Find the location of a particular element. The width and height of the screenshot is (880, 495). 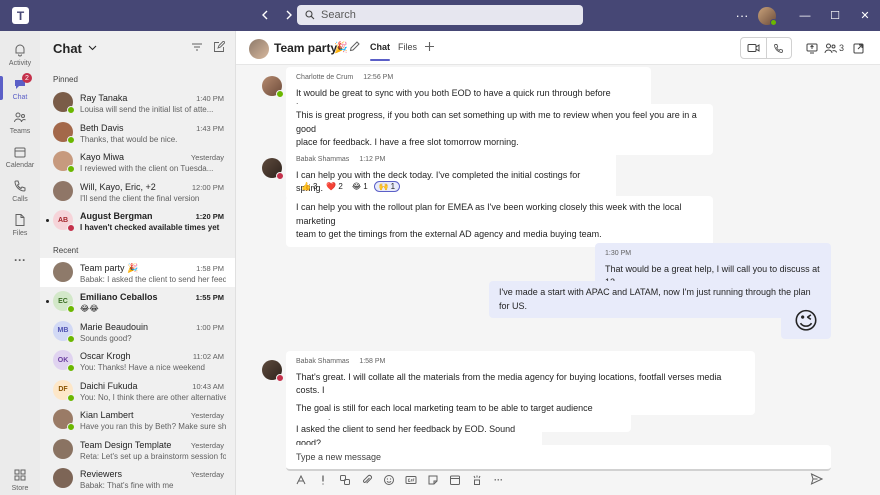

conversation-header: Team party 🎉 Chat Files 3 is located at coordinates (558, 48).